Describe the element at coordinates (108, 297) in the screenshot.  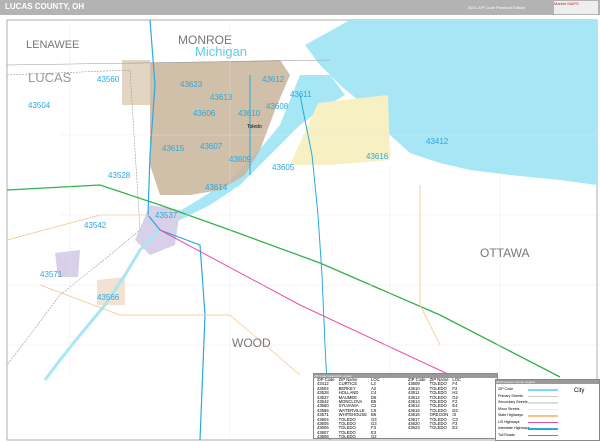
I see `zip-label: 43566` at that location.